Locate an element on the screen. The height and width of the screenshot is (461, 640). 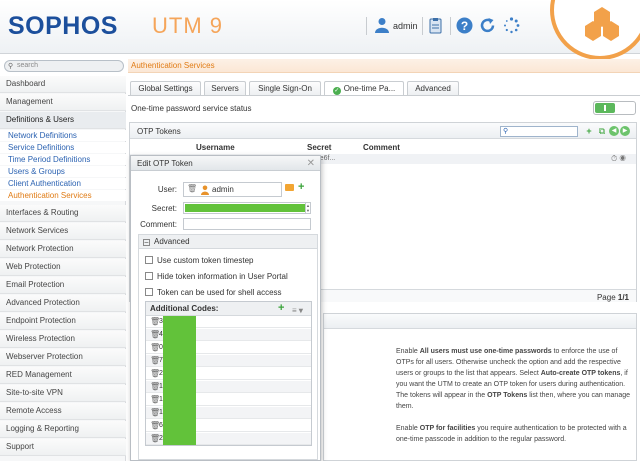
comment-field is located at coordinates (247, 224).